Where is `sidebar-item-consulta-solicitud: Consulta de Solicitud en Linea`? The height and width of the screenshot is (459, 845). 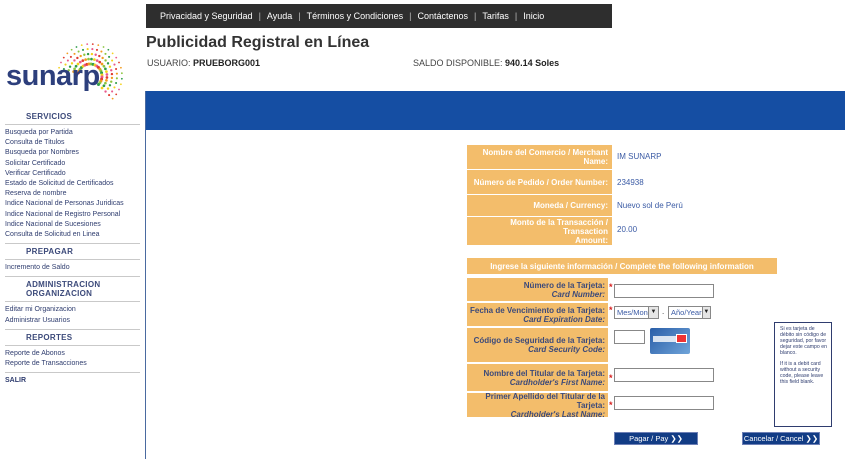
sidebar-item-consulta-solicitud: Consulta de Solicitud en Linea is located at coordinates (73, 235).